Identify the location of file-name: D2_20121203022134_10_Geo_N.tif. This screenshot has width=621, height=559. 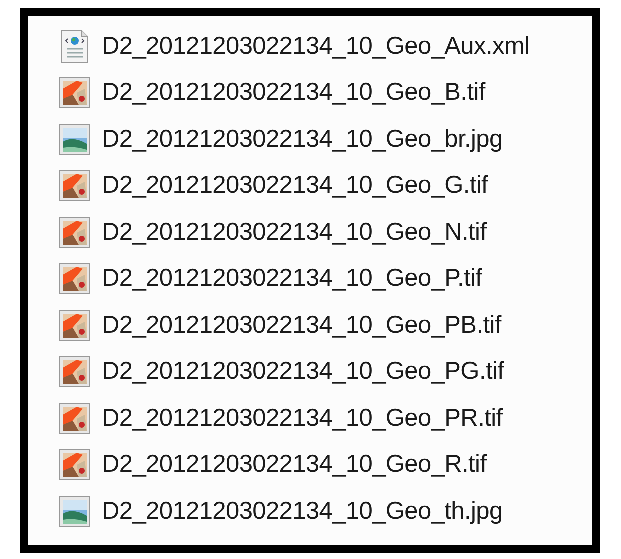
(294, 232).